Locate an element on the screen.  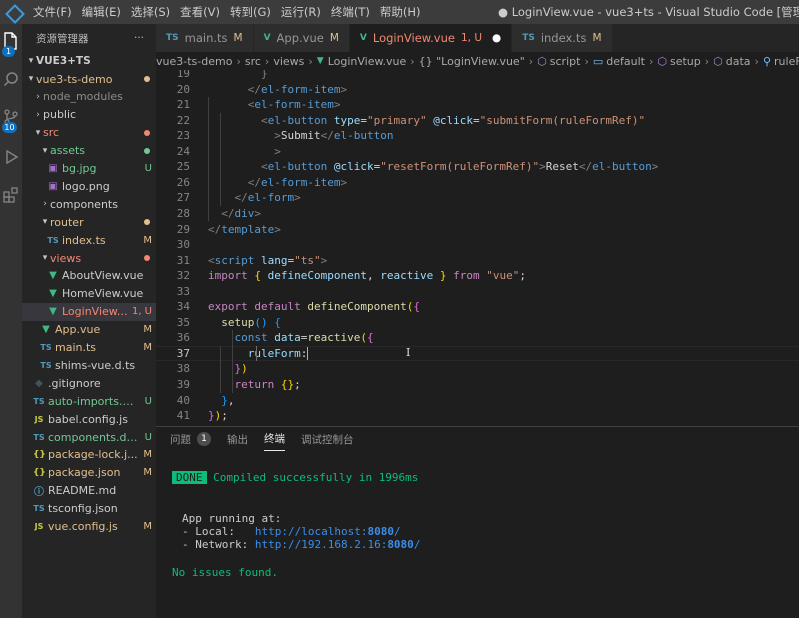
breadcrumb-item: vue3-ts-demo is located at coordinates (194, 61).